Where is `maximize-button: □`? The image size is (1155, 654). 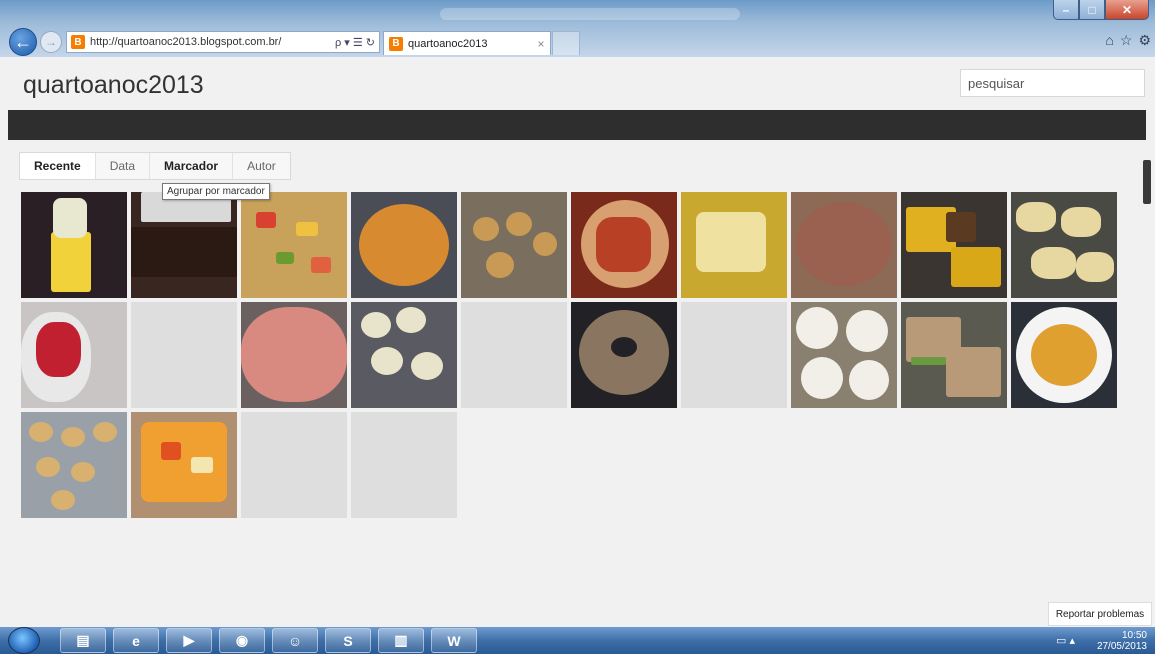
maximize-button: □ is located at coordinates (1092, 10).